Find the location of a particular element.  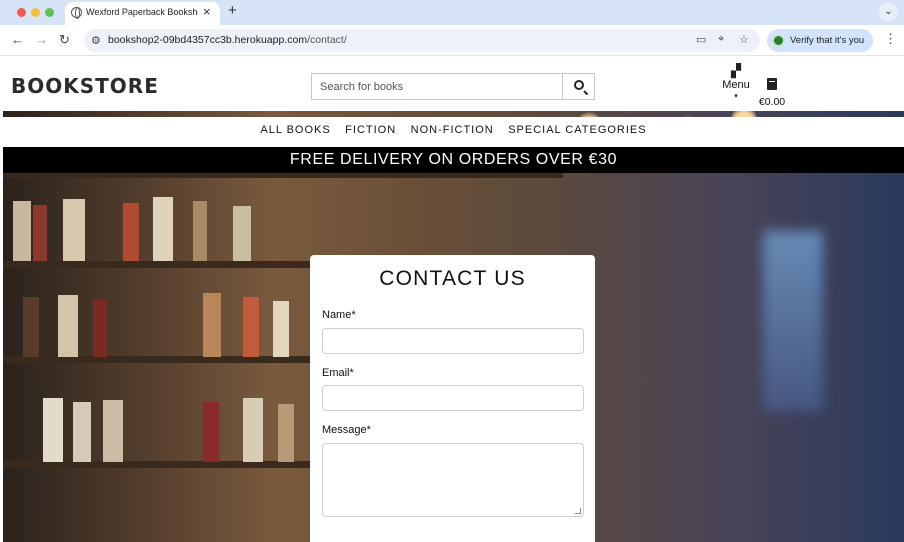

bag-total: €0.00 is located at coordinates (772, 102).